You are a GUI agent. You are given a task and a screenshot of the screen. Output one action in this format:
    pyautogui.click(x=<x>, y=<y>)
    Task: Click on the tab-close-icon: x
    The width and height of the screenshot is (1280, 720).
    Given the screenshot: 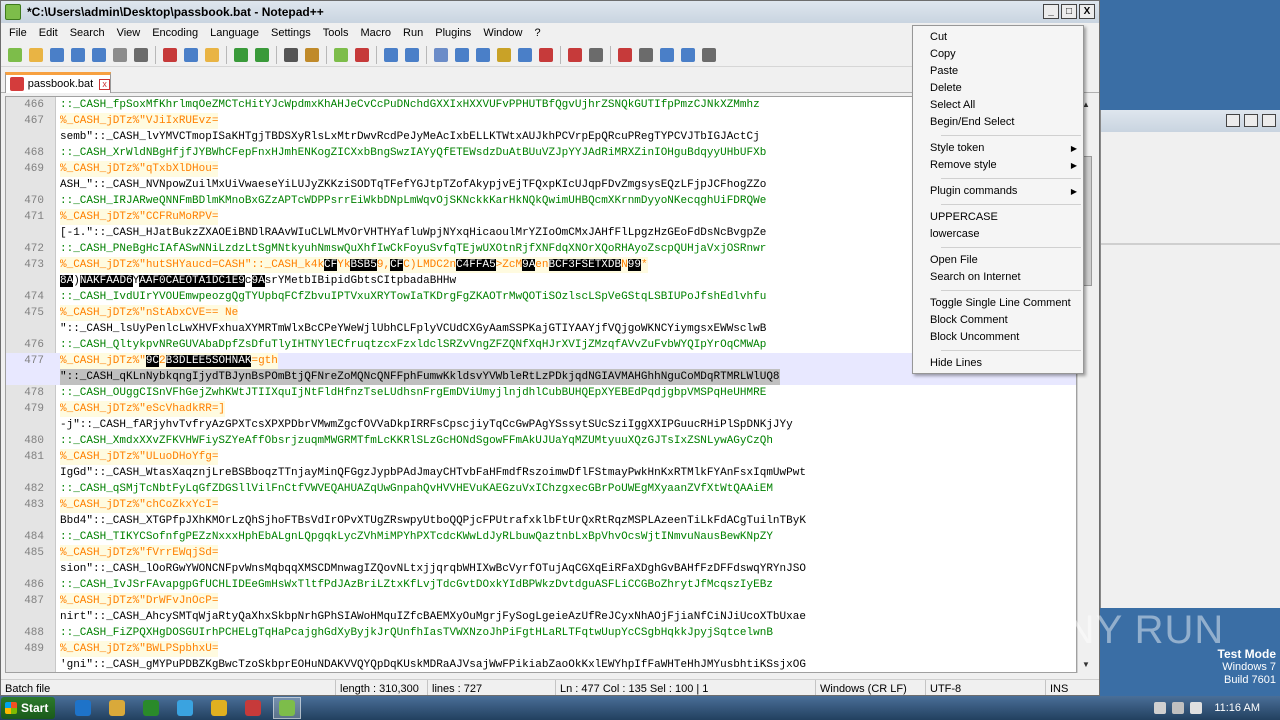 What is the action you would take?
    pyautogui.click(x=104, y=84)
    